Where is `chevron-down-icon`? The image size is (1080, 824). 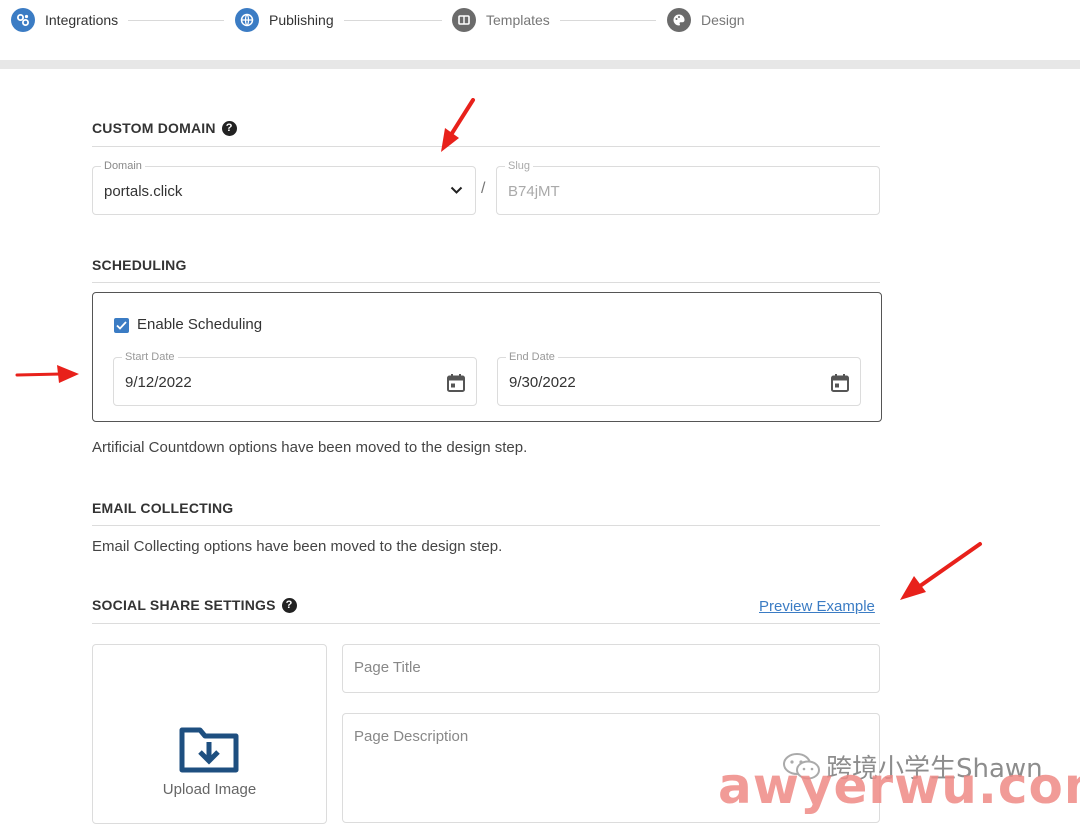
chevron-down-icon is located at coordinates (456, 190).